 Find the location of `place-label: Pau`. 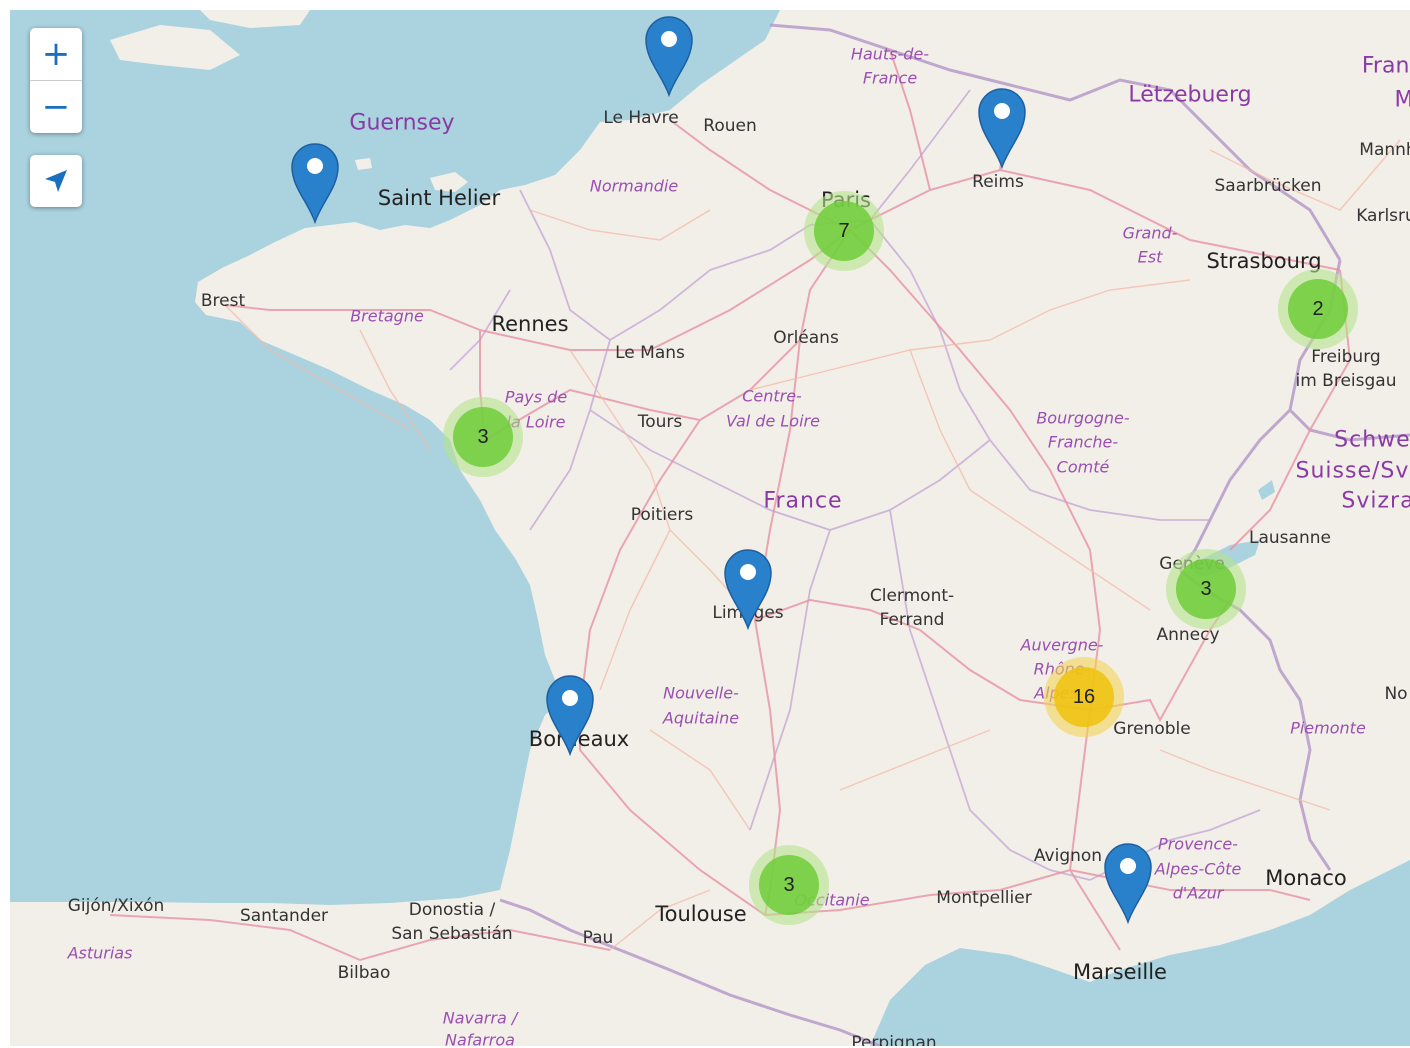

place-label: Pau is located at coordinates (598, 938).